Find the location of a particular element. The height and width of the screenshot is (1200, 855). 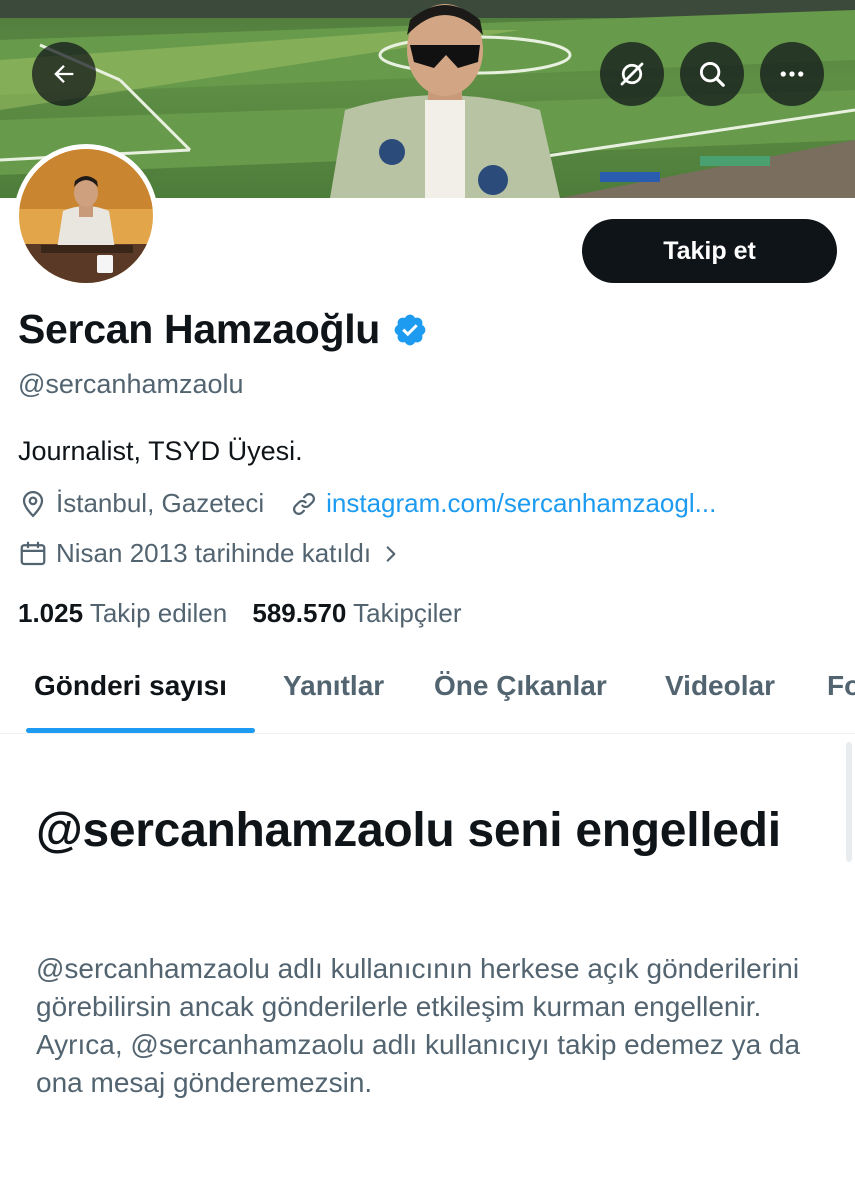

more-options-button is located at coordinates (792, 74).